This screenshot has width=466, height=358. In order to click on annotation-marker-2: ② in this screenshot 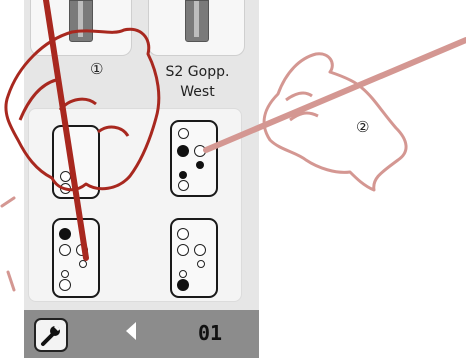, I will do `click(363, 127)`.